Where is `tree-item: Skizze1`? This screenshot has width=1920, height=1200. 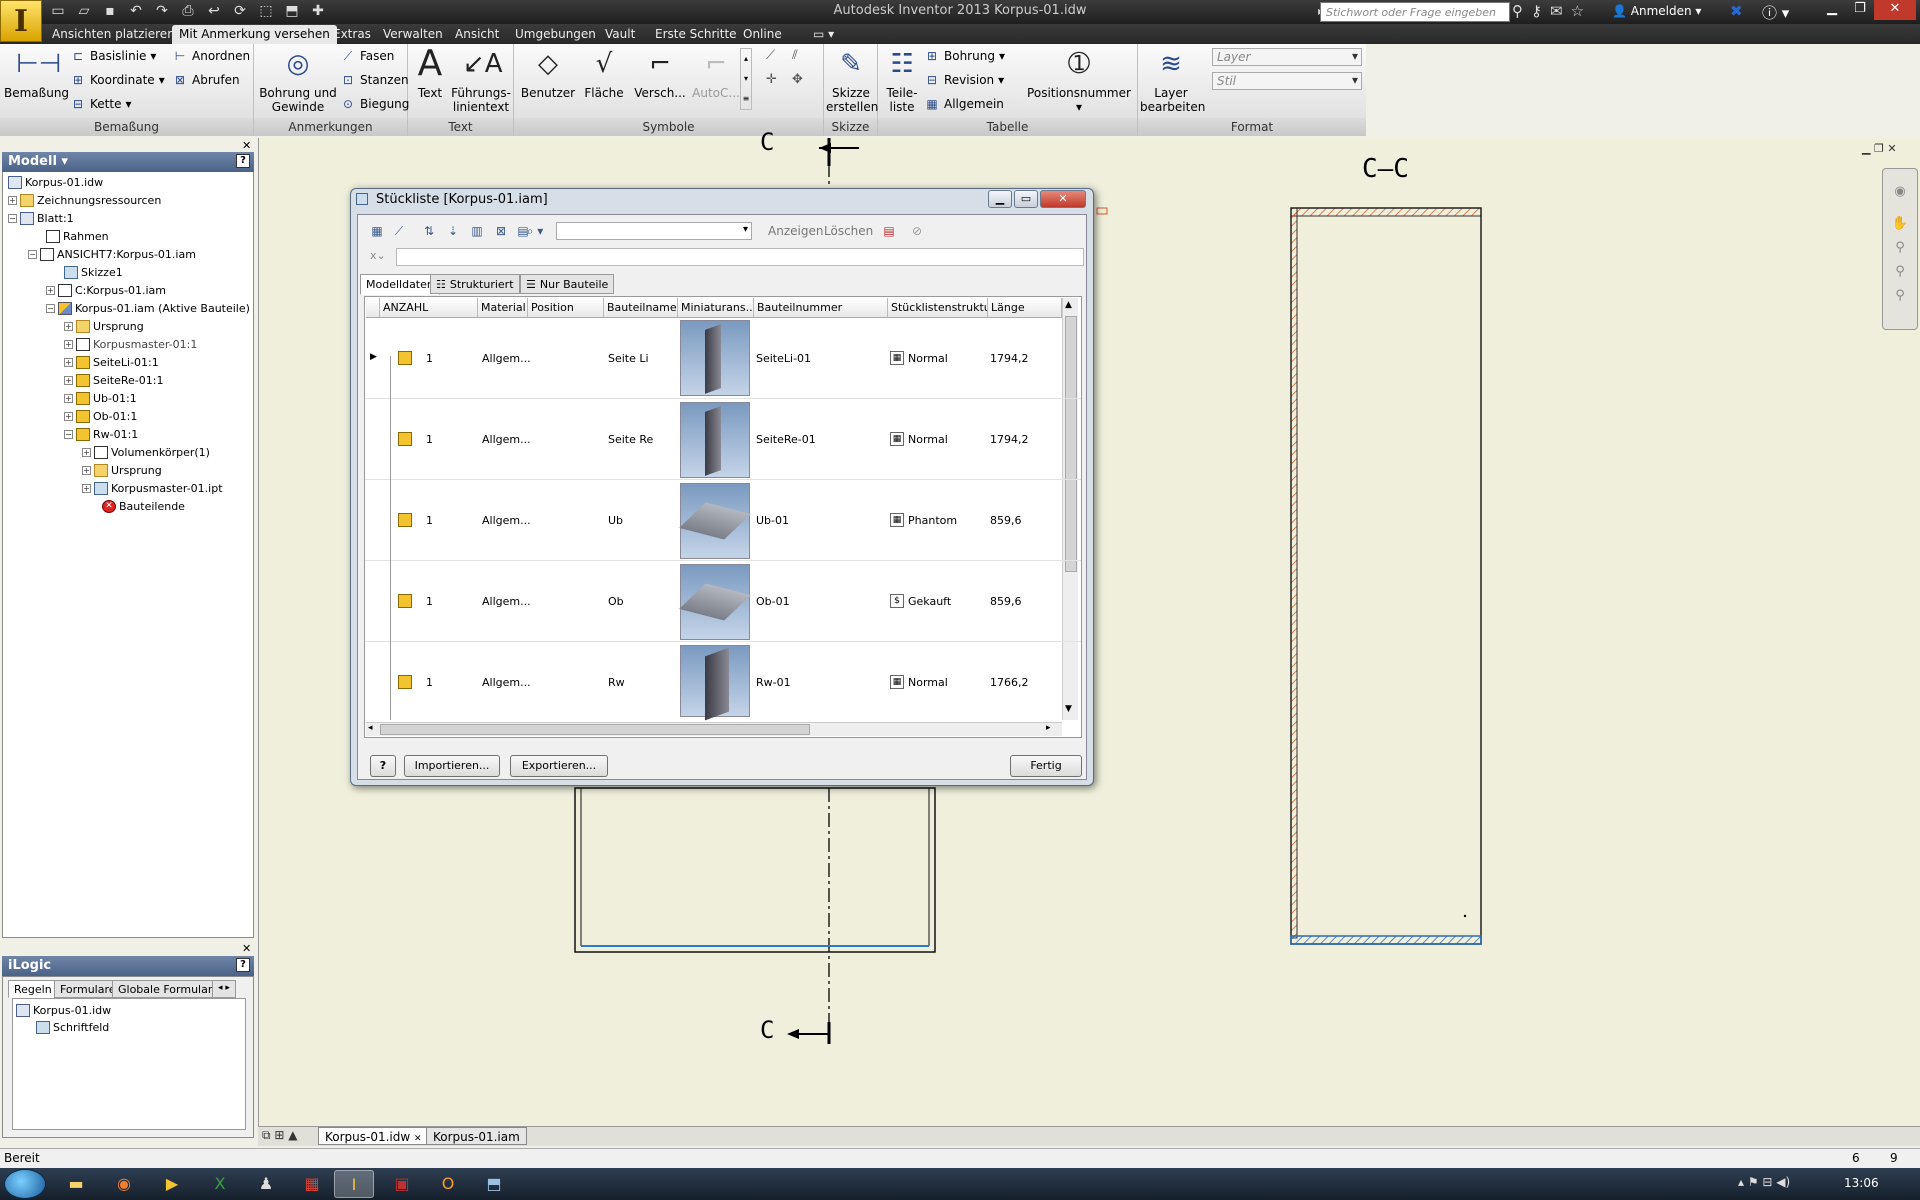
tree-item: Skizze1 is located at coordinates (93, 272).